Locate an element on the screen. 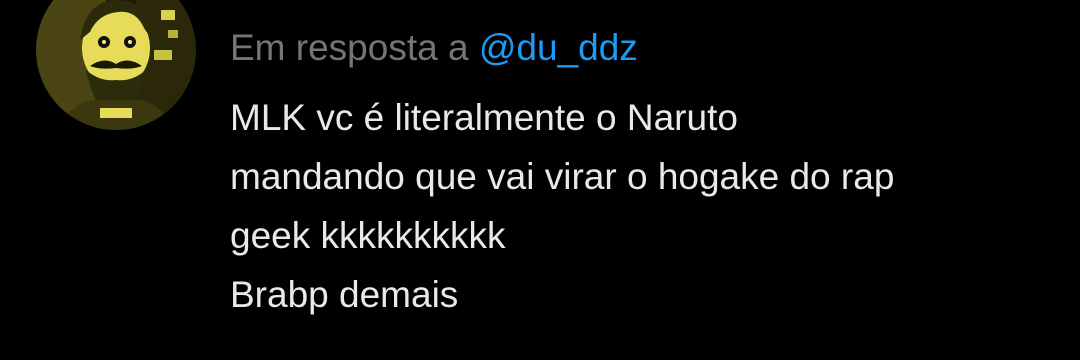 This screenshot has width=1080, height=360. avatar-illustration is located at coordinates (116, 65).